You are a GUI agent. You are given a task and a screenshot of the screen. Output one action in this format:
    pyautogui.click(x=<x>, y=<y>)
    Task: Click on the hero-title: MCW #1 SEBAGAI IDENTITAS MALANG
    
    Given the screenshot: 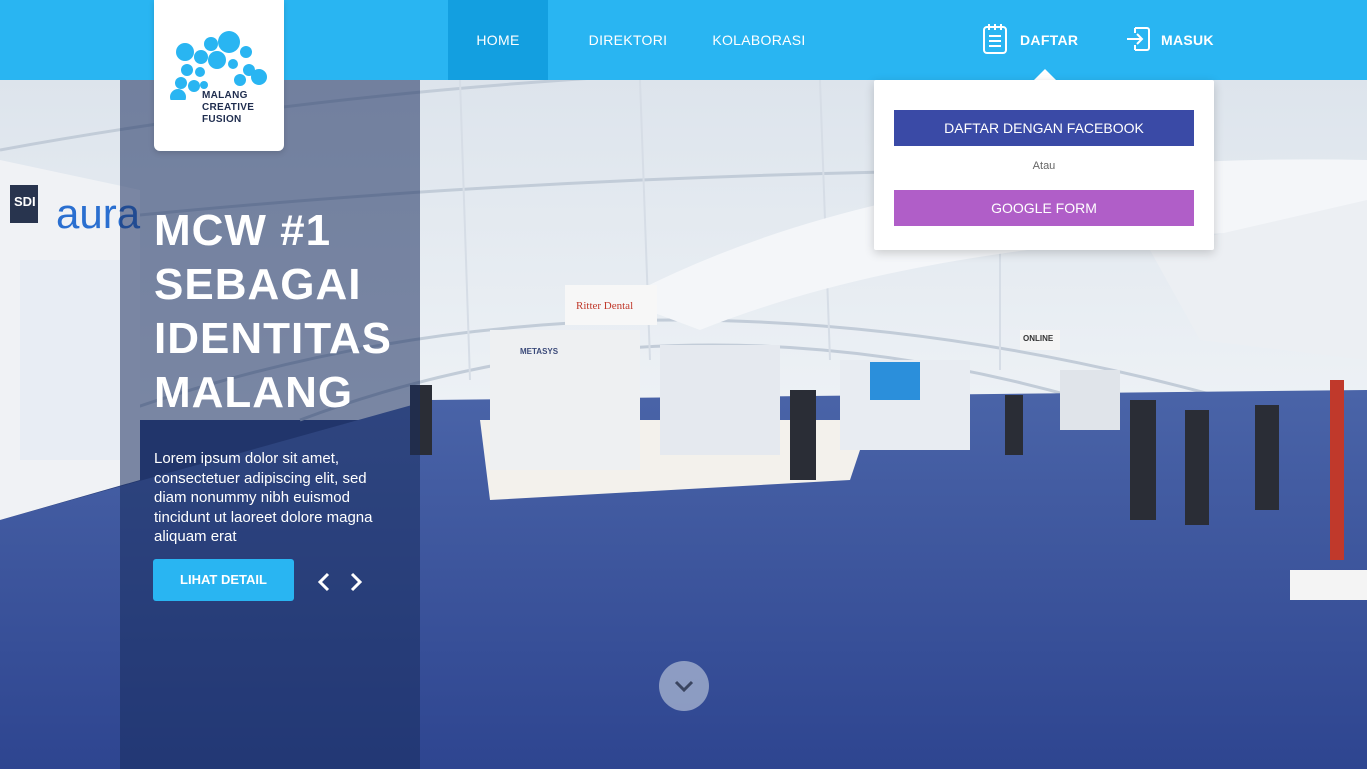 What is the action you would take?
    pyautogui.click(x=284, y=312)
    